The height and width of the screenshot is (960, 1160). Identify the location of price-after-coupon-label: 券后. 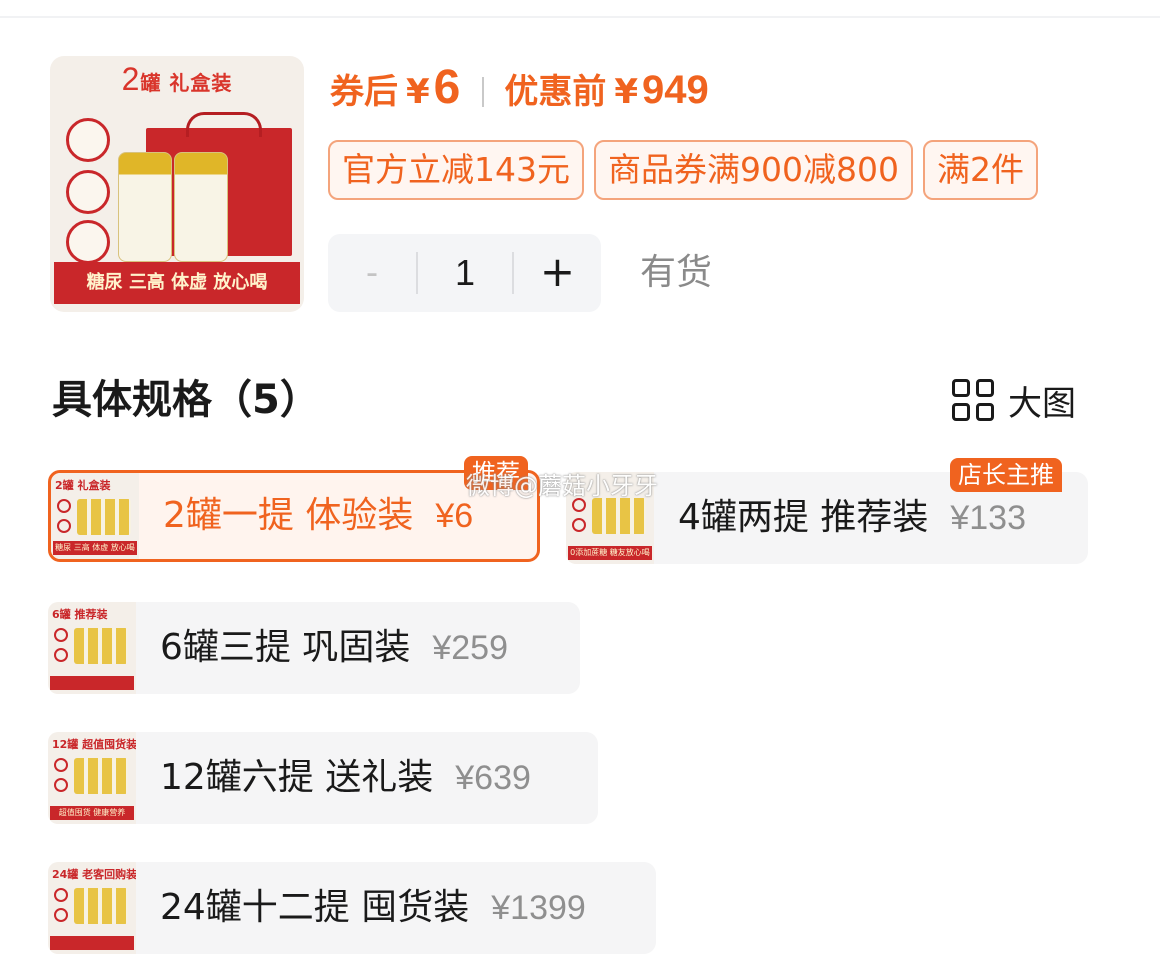
(364, 92).